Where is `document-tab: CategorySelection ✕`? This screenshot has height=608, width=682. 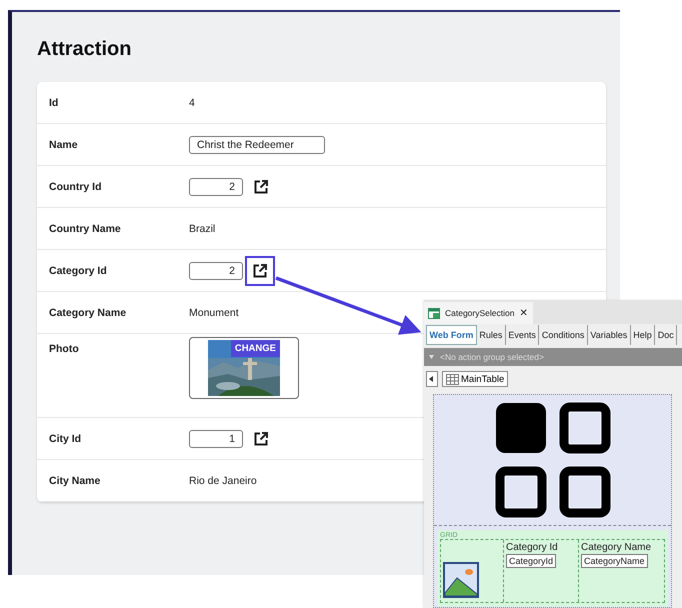
document-tab: CategorySelection ✕ is located at coordinates (479, 313).